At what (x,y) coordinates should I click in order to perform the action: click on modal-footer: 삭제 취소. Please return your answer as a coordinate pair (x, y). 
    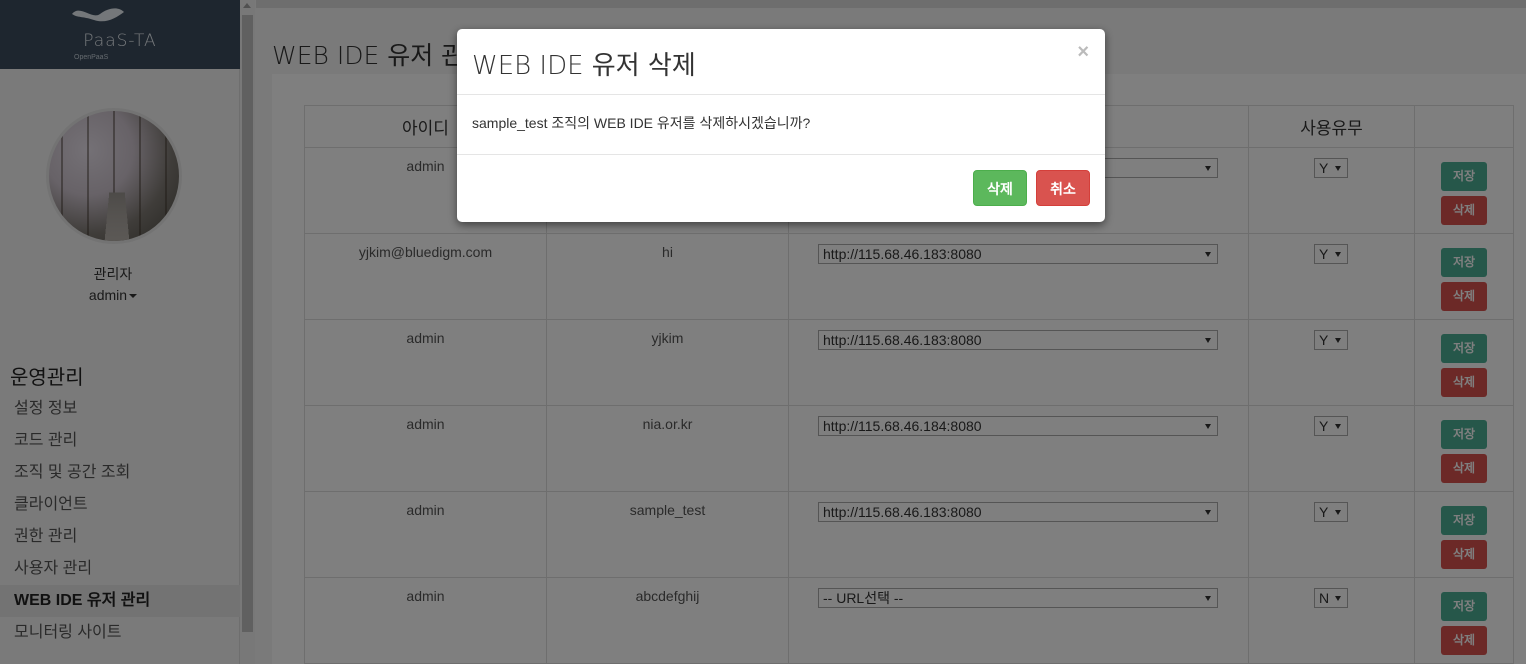
    Looking at the image, I should click on (781, 188).